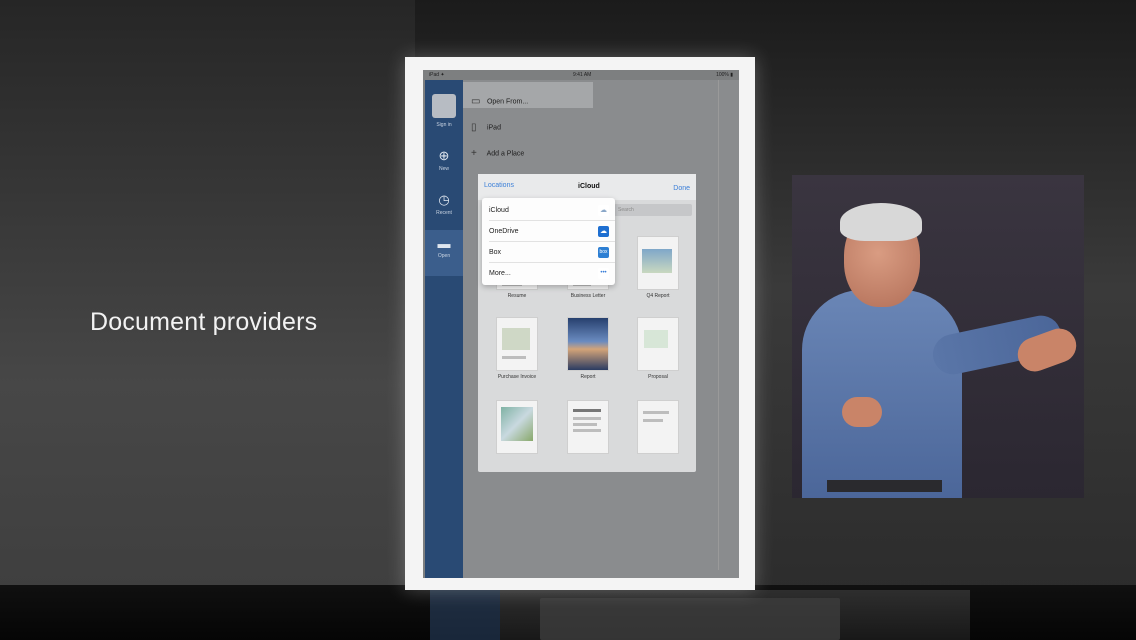  What do you see at coordinates (499, 210) in the screenshot?
I see `provider-label: iCloud` at bounding box center [499, 210].